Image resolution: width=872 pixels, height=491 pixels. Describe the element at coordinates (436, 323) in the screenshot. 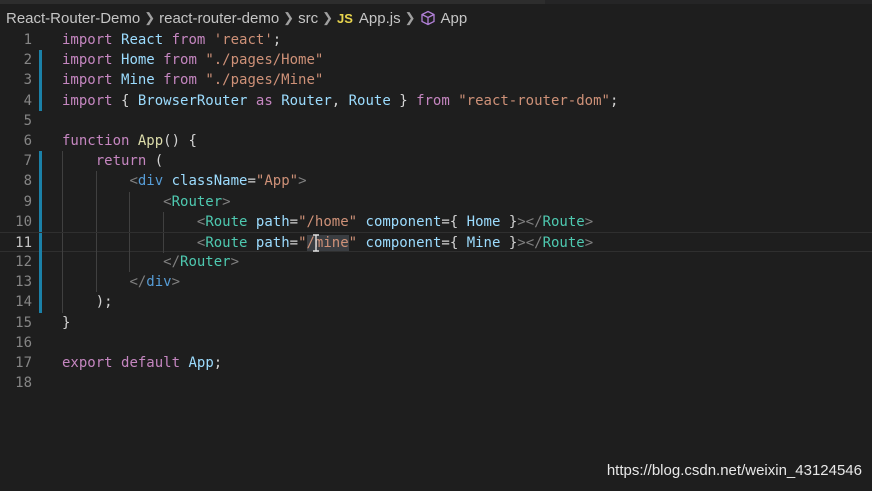

I see `code-line: 15}` at that location.